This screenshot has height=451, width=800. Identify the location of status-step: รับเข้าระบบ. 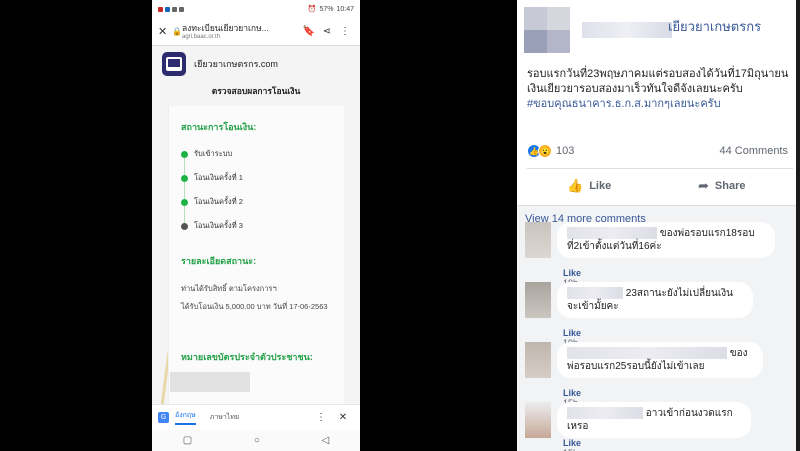
(206, 154).